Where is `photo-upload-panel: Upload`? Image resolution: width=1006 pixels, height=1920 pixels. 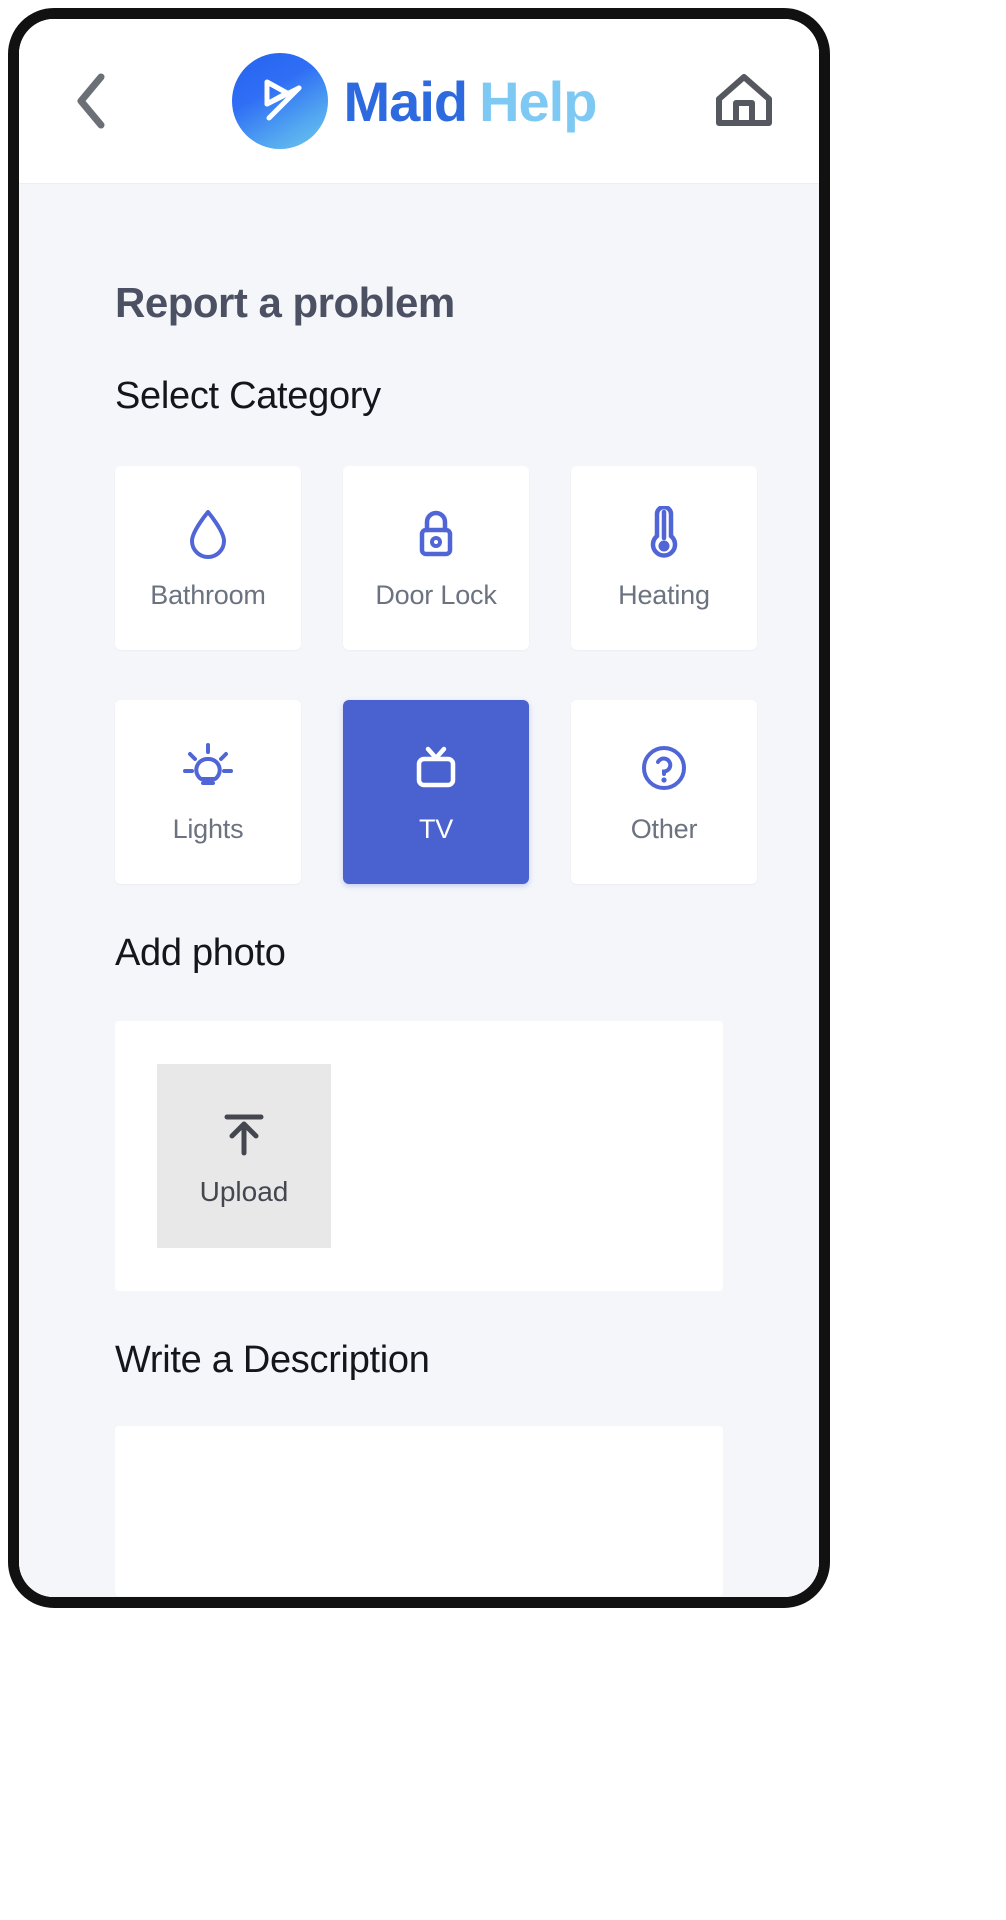
photo-upload-panel: Upload is located at coordinates (419, 1156).